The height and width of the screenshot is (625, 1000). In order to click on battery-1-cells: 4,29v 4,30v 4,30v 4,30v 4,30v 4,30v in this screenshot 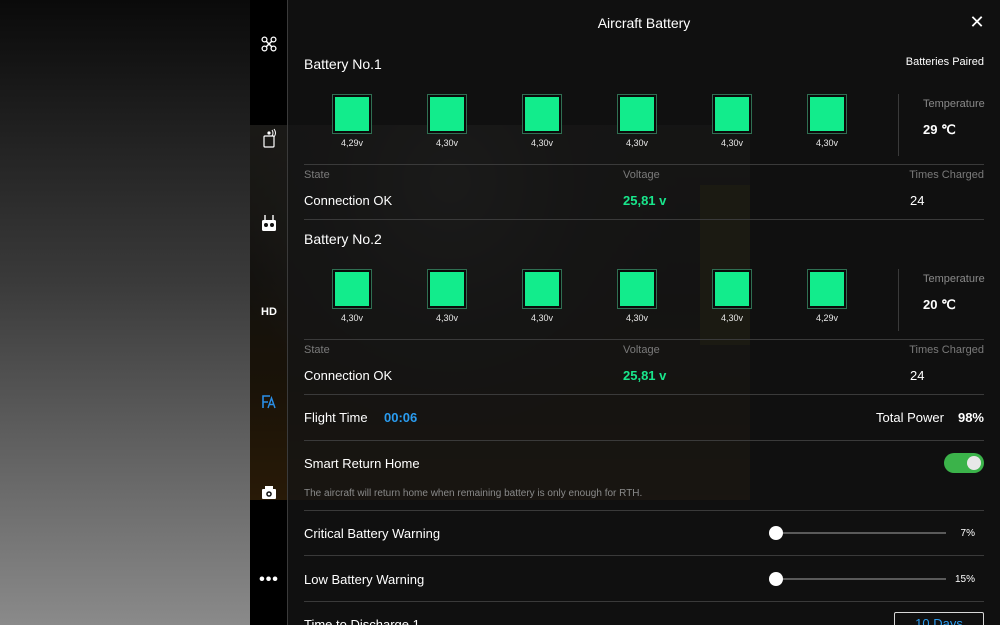, I will do `click(612, 124)`.